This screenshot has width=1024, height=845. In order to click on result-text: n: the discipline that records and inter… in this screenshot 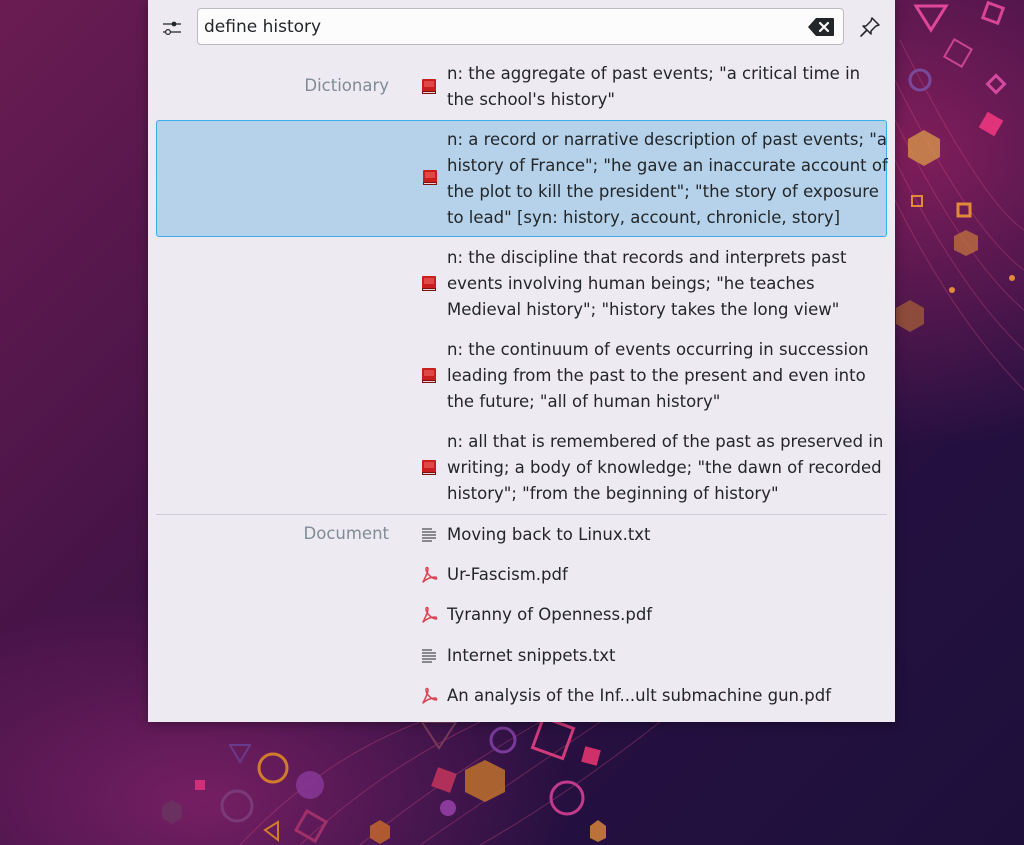, I will do `click(647, 283)`.